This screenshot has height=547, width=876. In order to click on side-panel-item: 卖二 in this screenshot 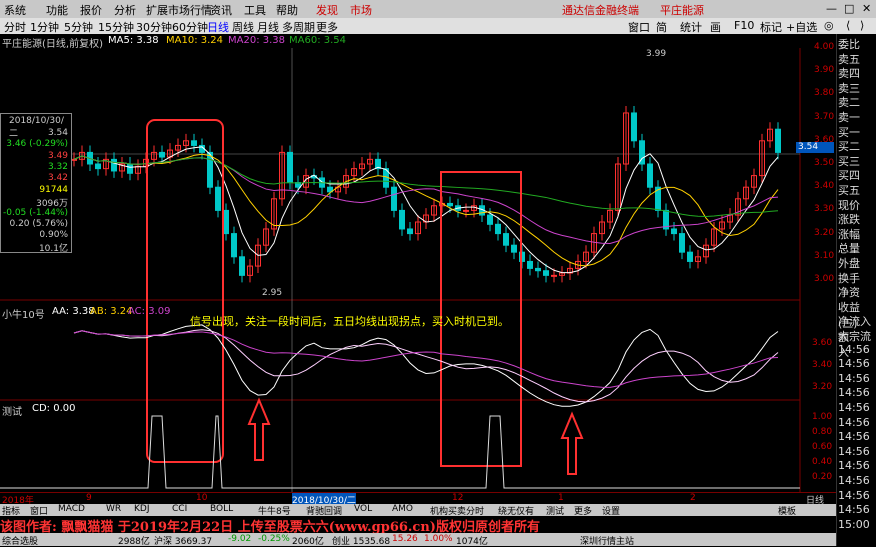, I will do `click(849, 102)`.